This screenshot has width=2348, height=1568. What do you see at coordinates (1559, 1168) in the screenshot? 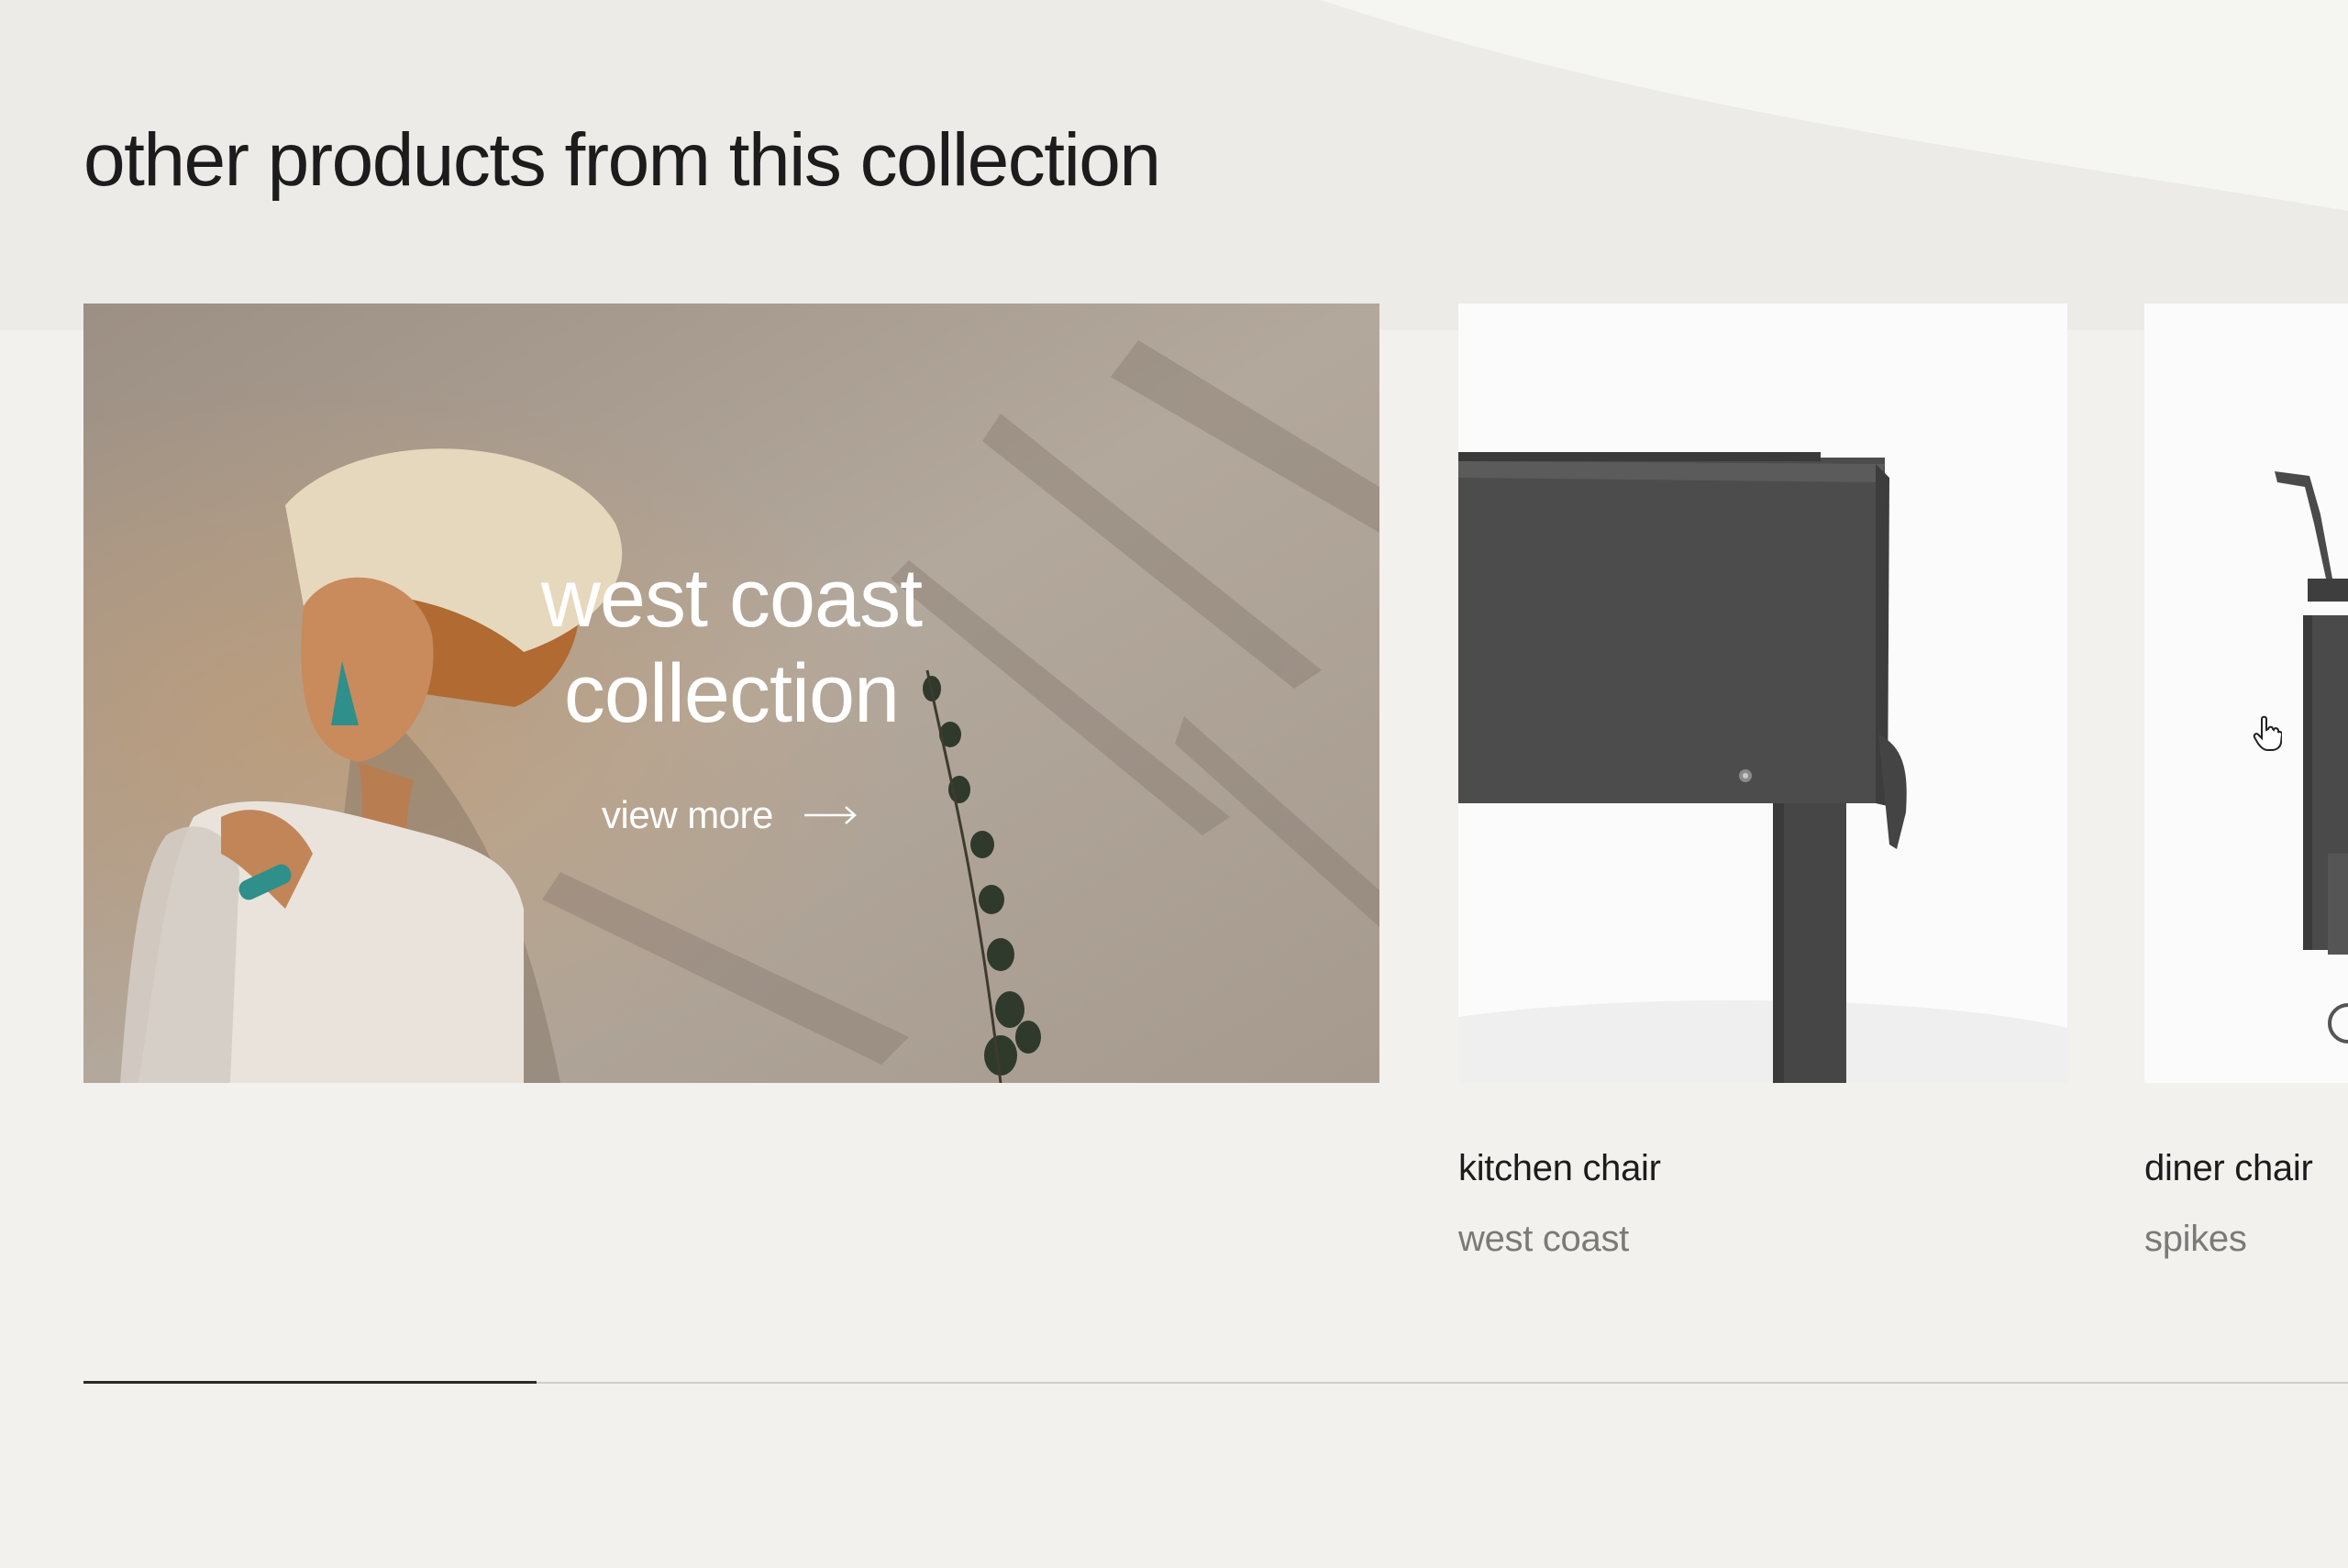
I see `product-name: kitchen chair` at bounding box center [1559, 1168].